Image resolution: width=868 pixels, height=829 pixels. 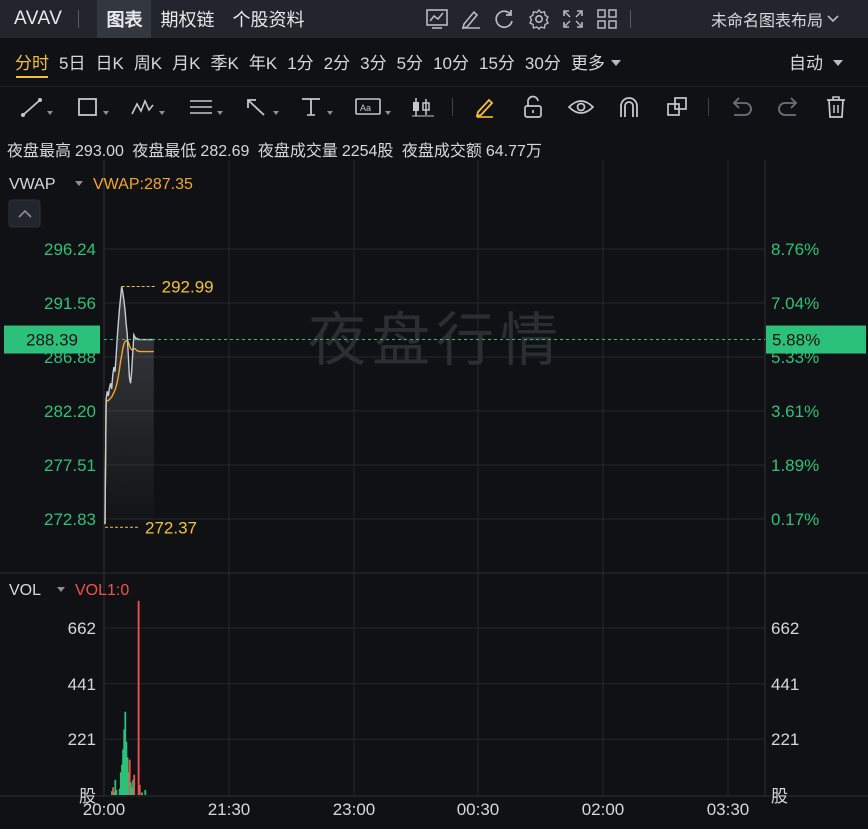 What do you see at coordinates (25, 590) in the screenshot?
I see `vol-indicator-name: VOL` at bounding box center [25, 590].